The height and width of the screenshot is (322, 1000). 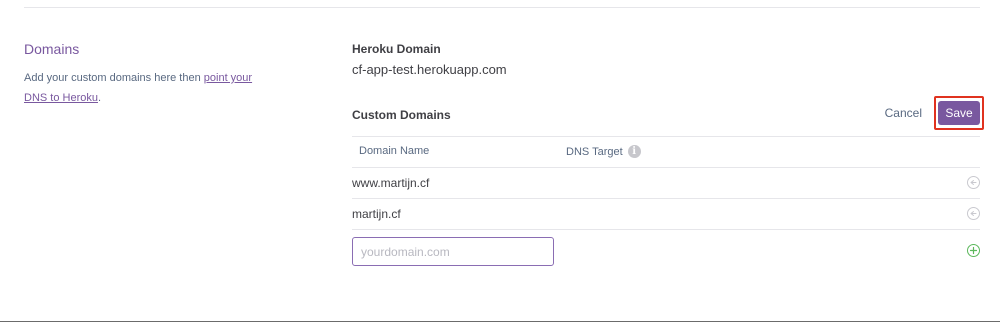 What do you see at coordinates (666, 250) in the screenshot?
I see `add-domain-row` at bounding box center [666, 250].